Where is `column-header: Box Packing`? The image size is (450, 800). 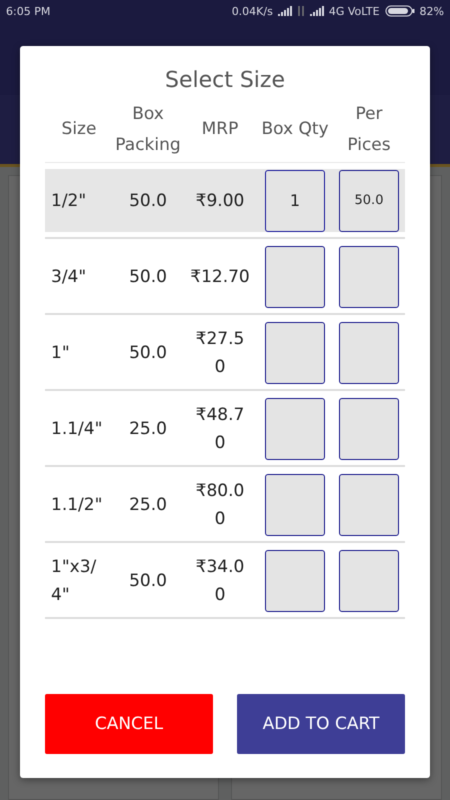
column-header: Box Packing is located at coordinates (148, 129).